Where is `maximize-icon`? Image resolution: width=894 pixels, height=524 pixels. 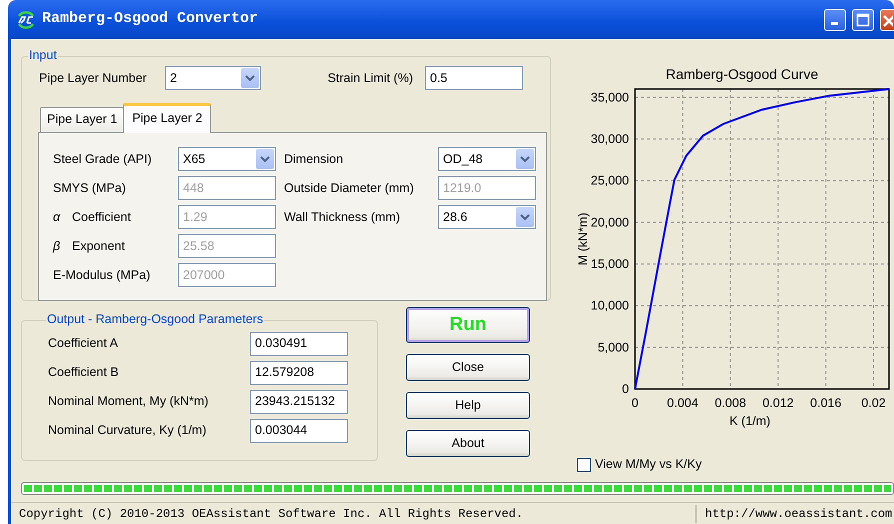
maximize-icon is located at coordinates (863, 19).